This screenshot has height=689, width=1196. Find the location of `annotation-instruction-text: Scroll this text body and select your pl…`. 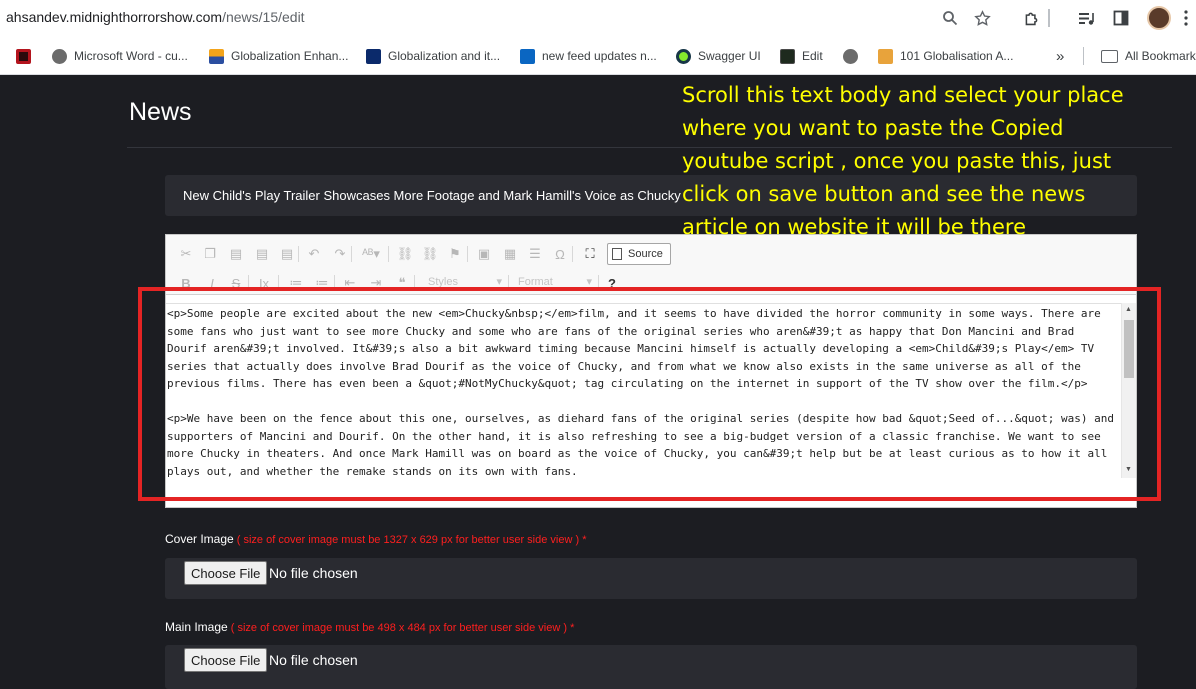

annotation-instruction-text: Scroll this text body and select your pl… is located at coordinates (903, 161).